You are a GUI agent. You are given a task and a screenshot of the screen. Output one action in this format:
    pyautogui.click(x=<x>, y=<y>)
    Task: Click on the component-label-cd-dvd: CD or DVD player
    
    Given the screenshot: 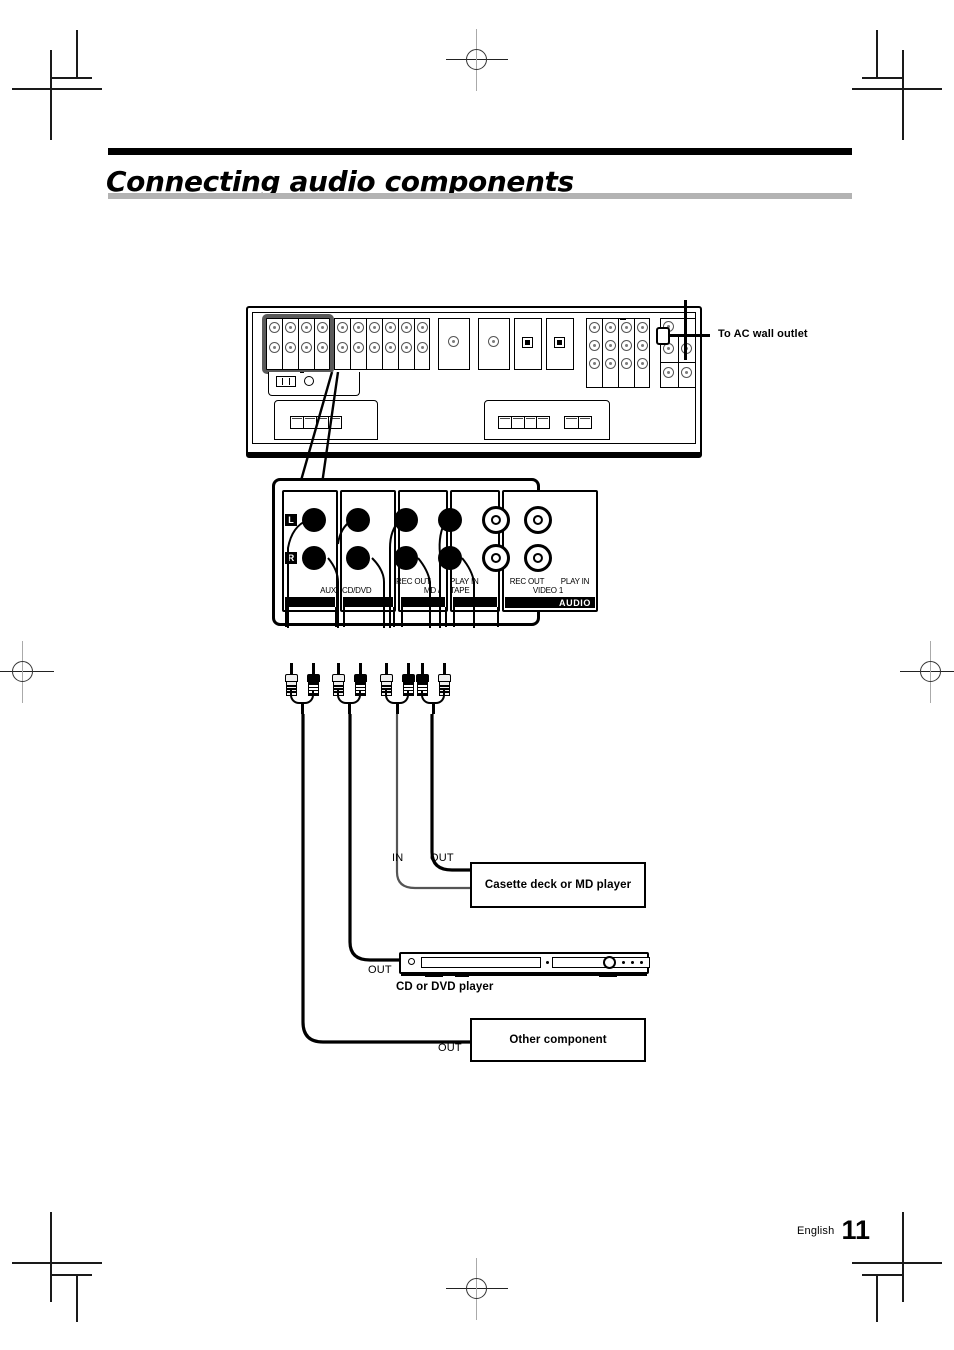 What is the action you would take?
    pyautogui.click(x=445, y=987)
    